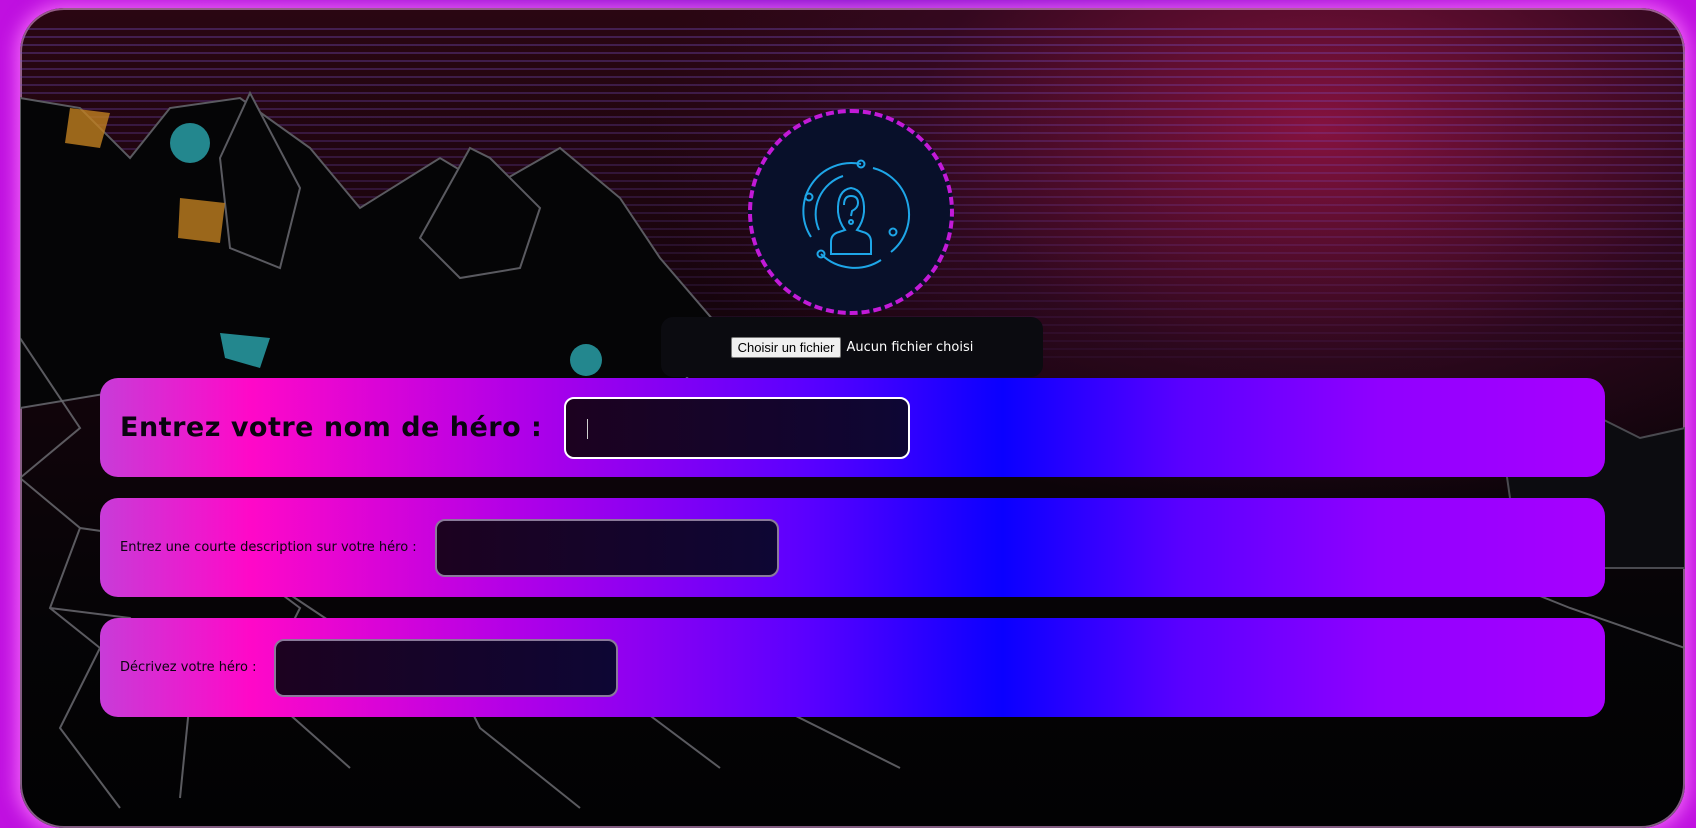 This screenshot has height=828, width=1696. What do you see at coordinates (852, 667) in the screenshot?
I see `describe-hero-row: Décrivez votre héro :` at bounding box center [852, 667].